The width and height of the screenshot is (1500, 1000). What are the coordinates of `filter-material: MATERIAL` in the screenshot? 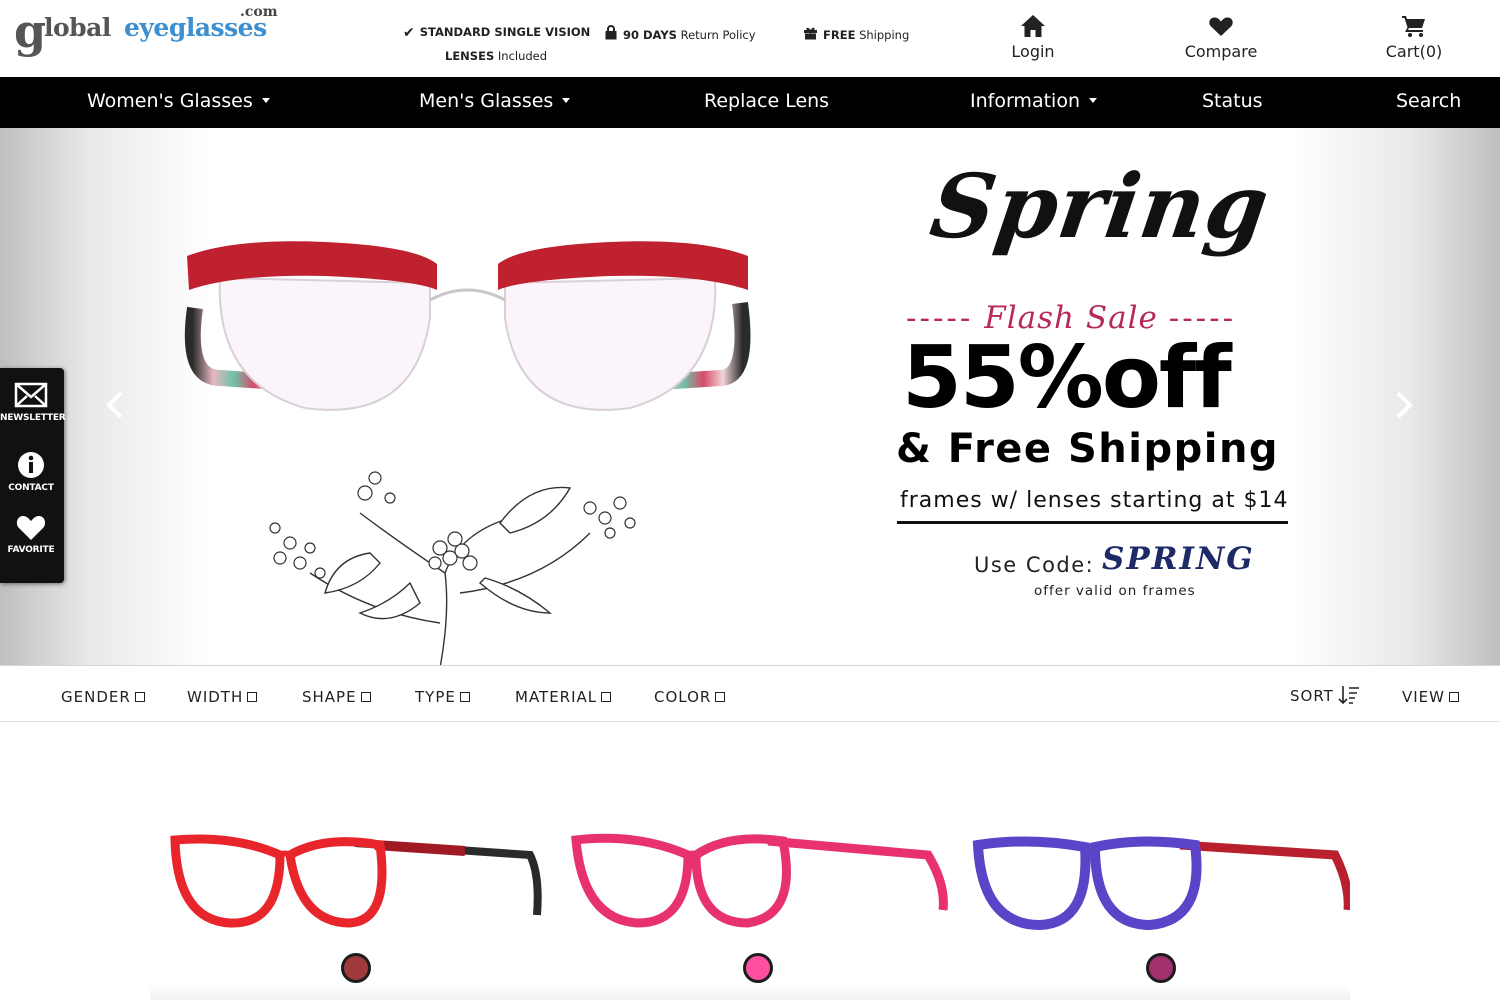 It's located at (563, 697).